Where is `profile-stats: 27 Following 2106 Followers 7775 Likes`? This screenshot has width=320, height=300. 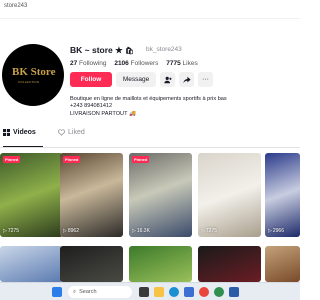
profile-stats: 27 Following 2106 Followers 7775 Likes is located at coordinates (137, 63).